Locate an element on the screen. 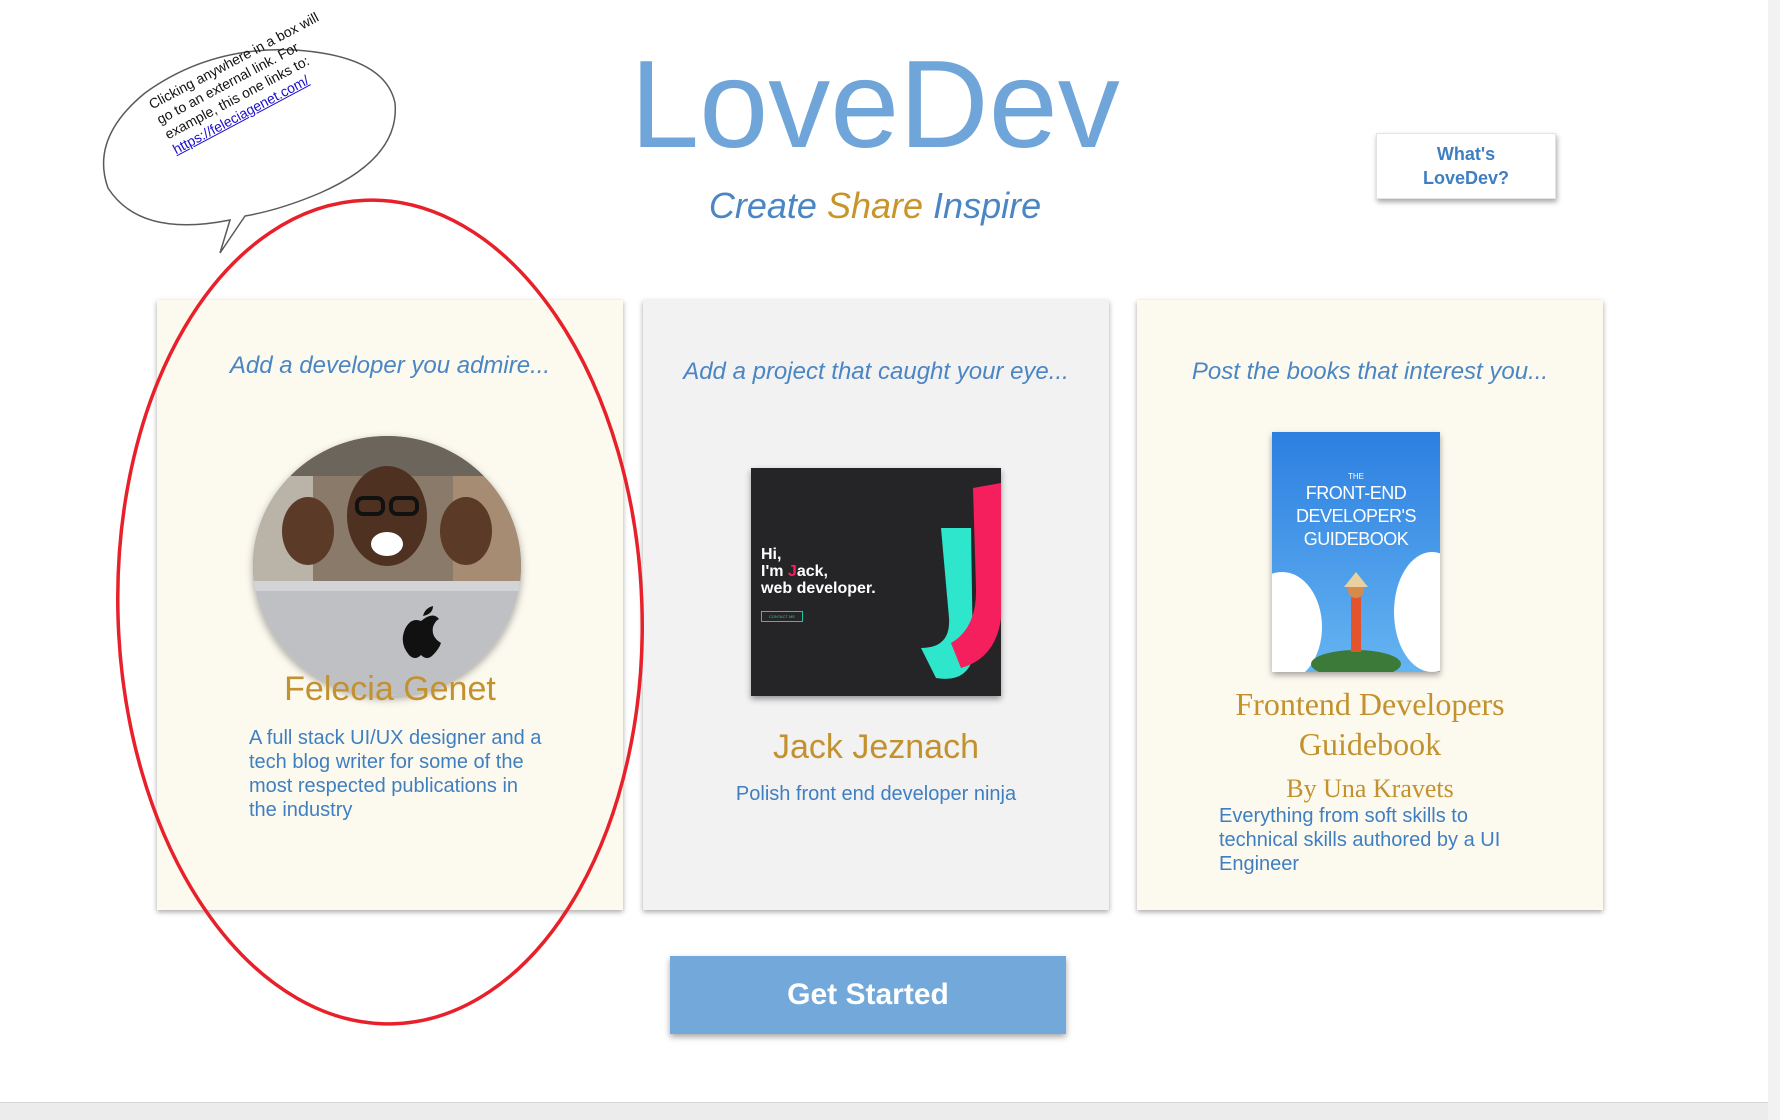 This screenshot has height=1120, width=1780. tagline-create: Create is located at coordinates (762, 205).